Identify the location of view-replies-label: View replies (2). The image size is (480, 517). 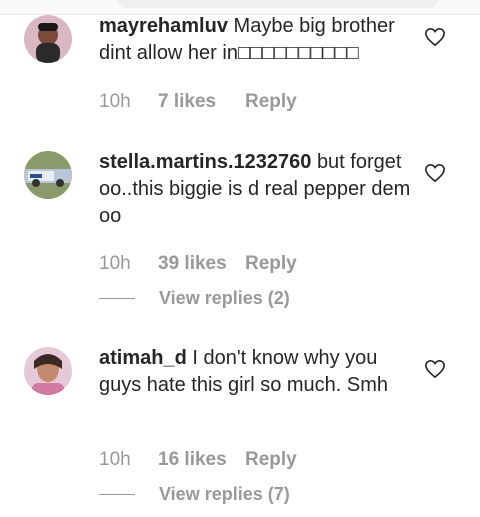
(224, 298).